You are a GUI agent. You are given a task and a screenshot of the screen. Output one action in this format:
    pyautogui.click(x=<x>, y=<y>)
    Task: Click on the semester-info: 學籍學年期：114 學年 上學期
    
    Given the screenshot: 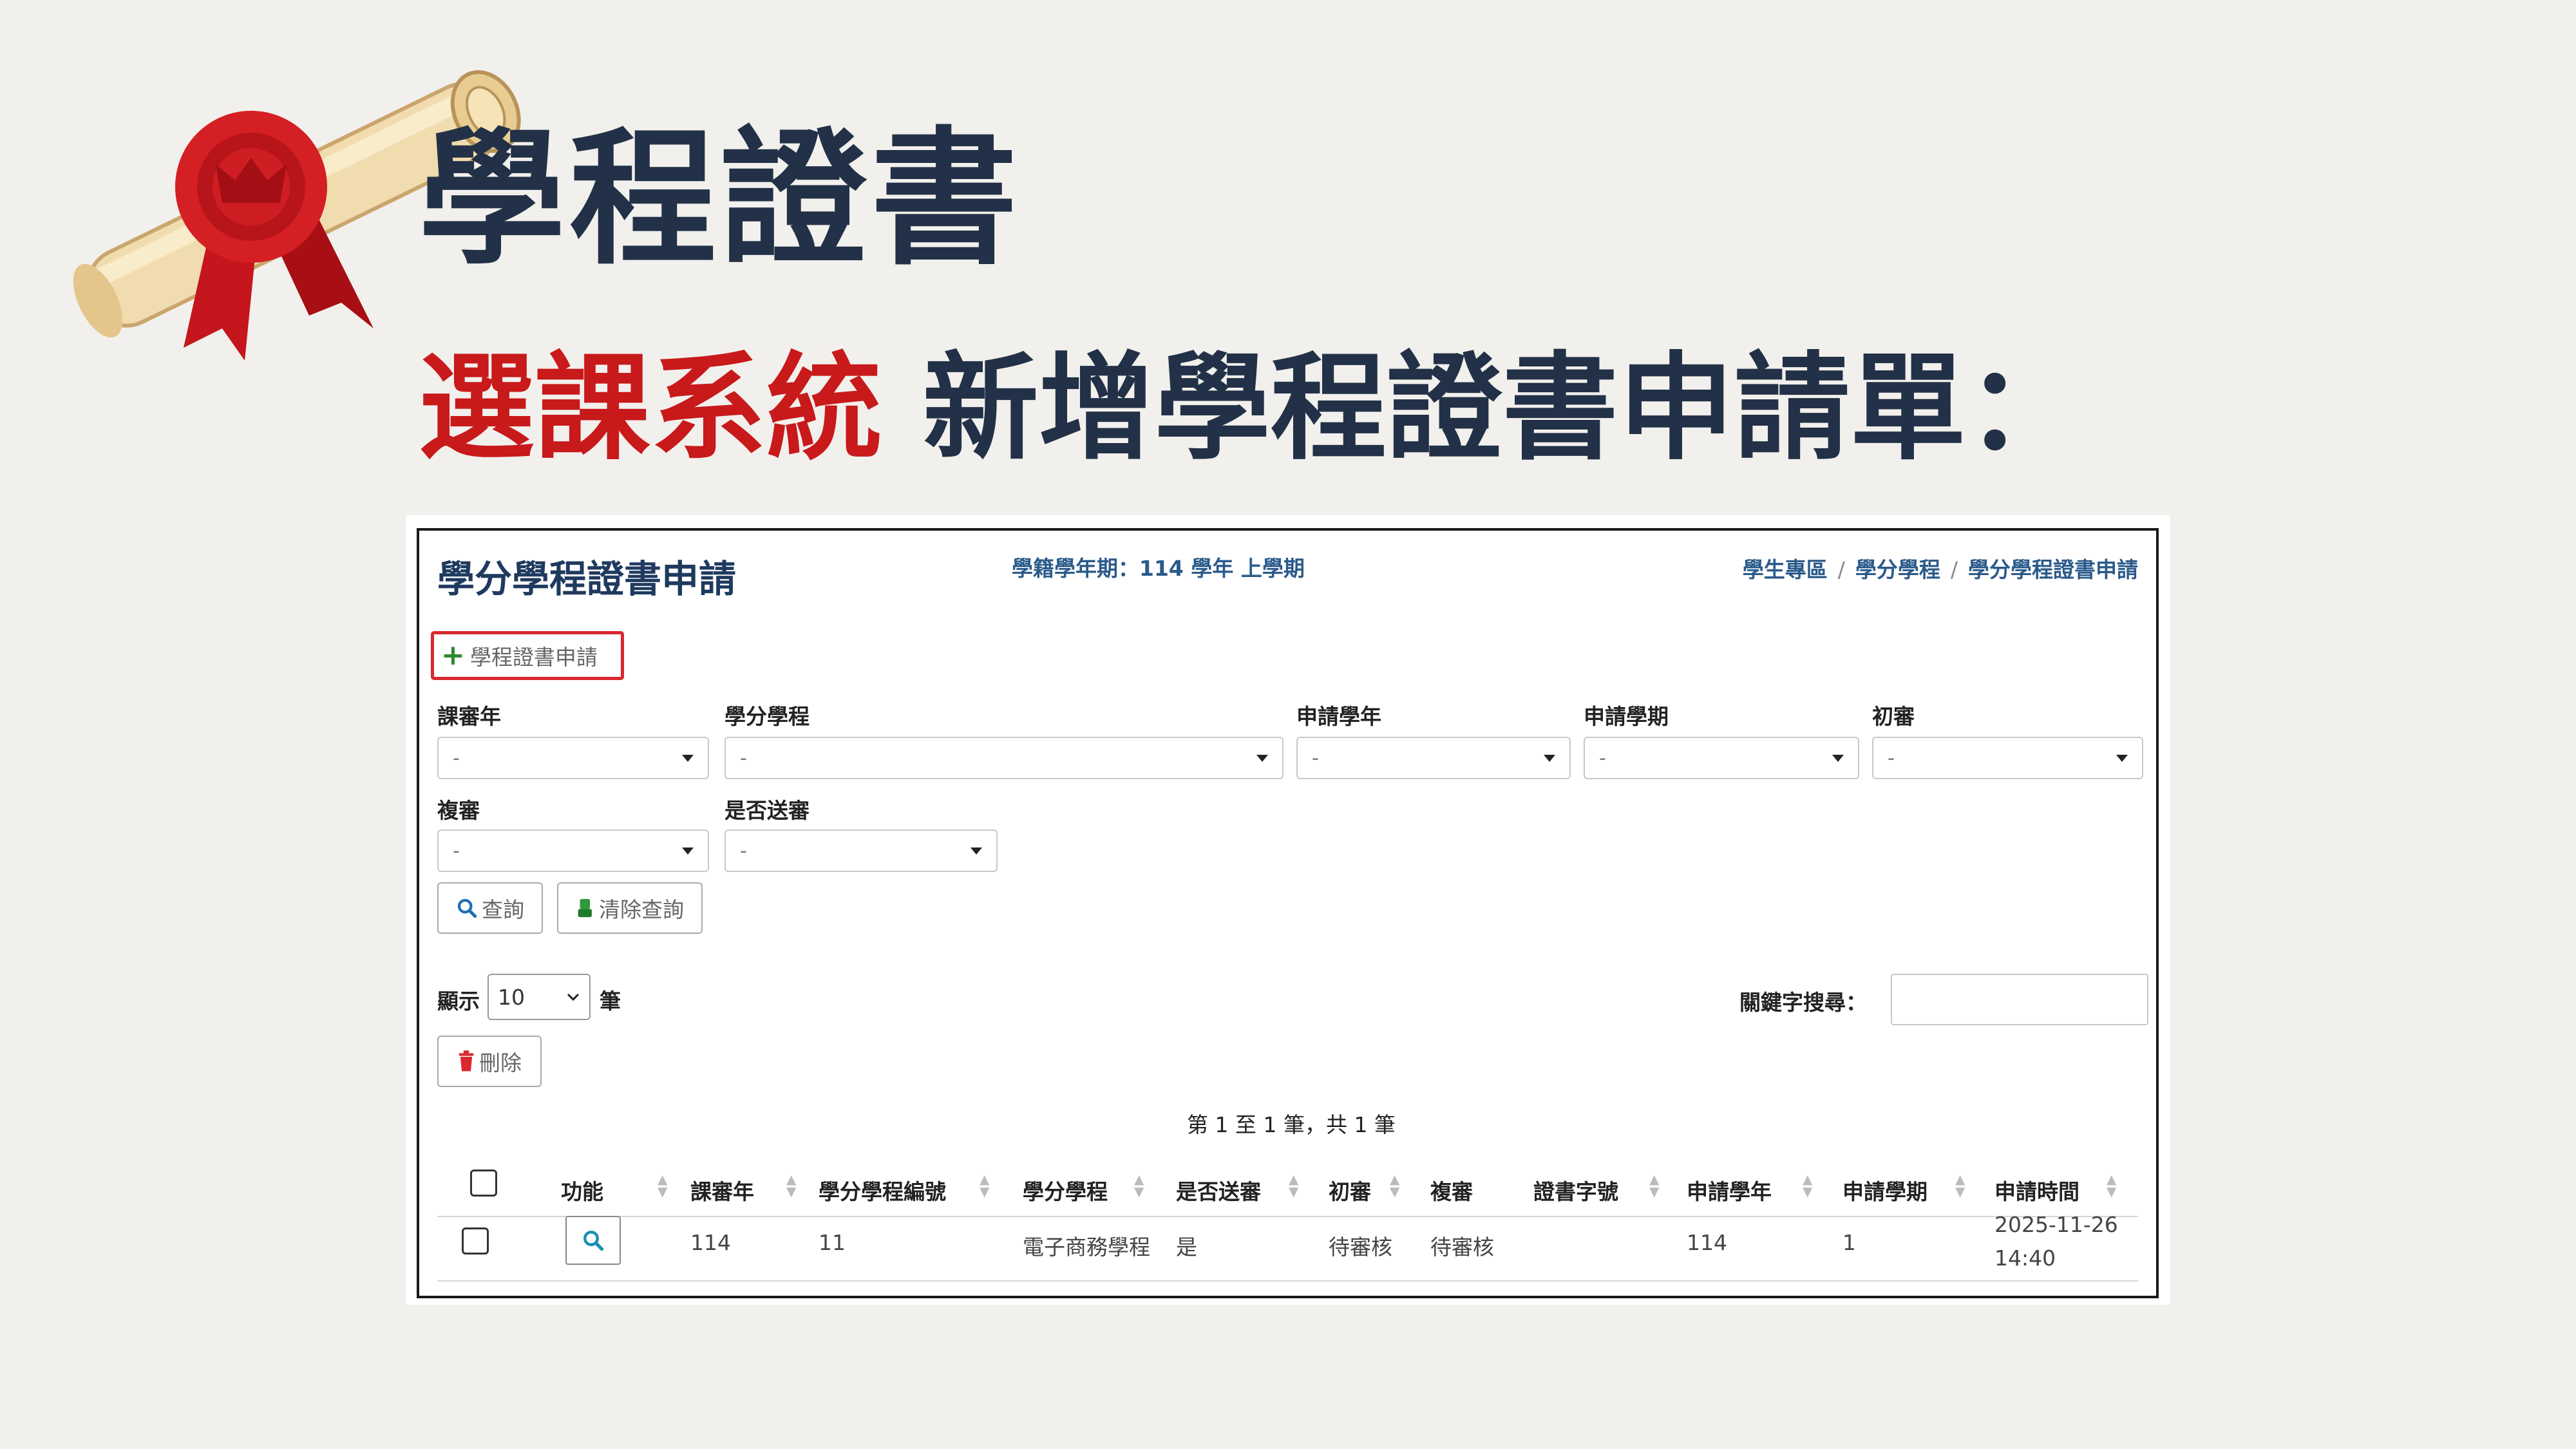 What is the action you would take?
    pyautogui.click(x=1158, y=569)
    